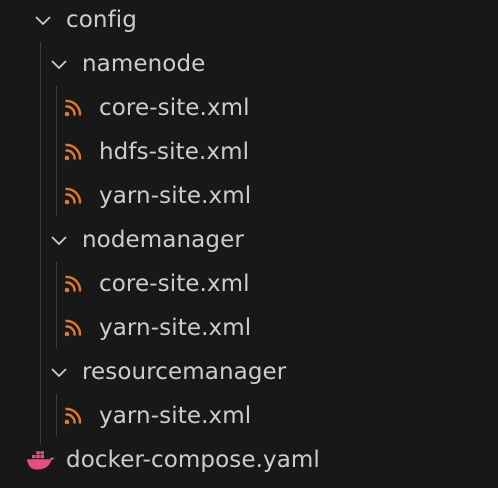 The height and width of the screenshot is (488, 498). I want to click on folder-nodemanager-label: nodemanager, so click(163, 240).